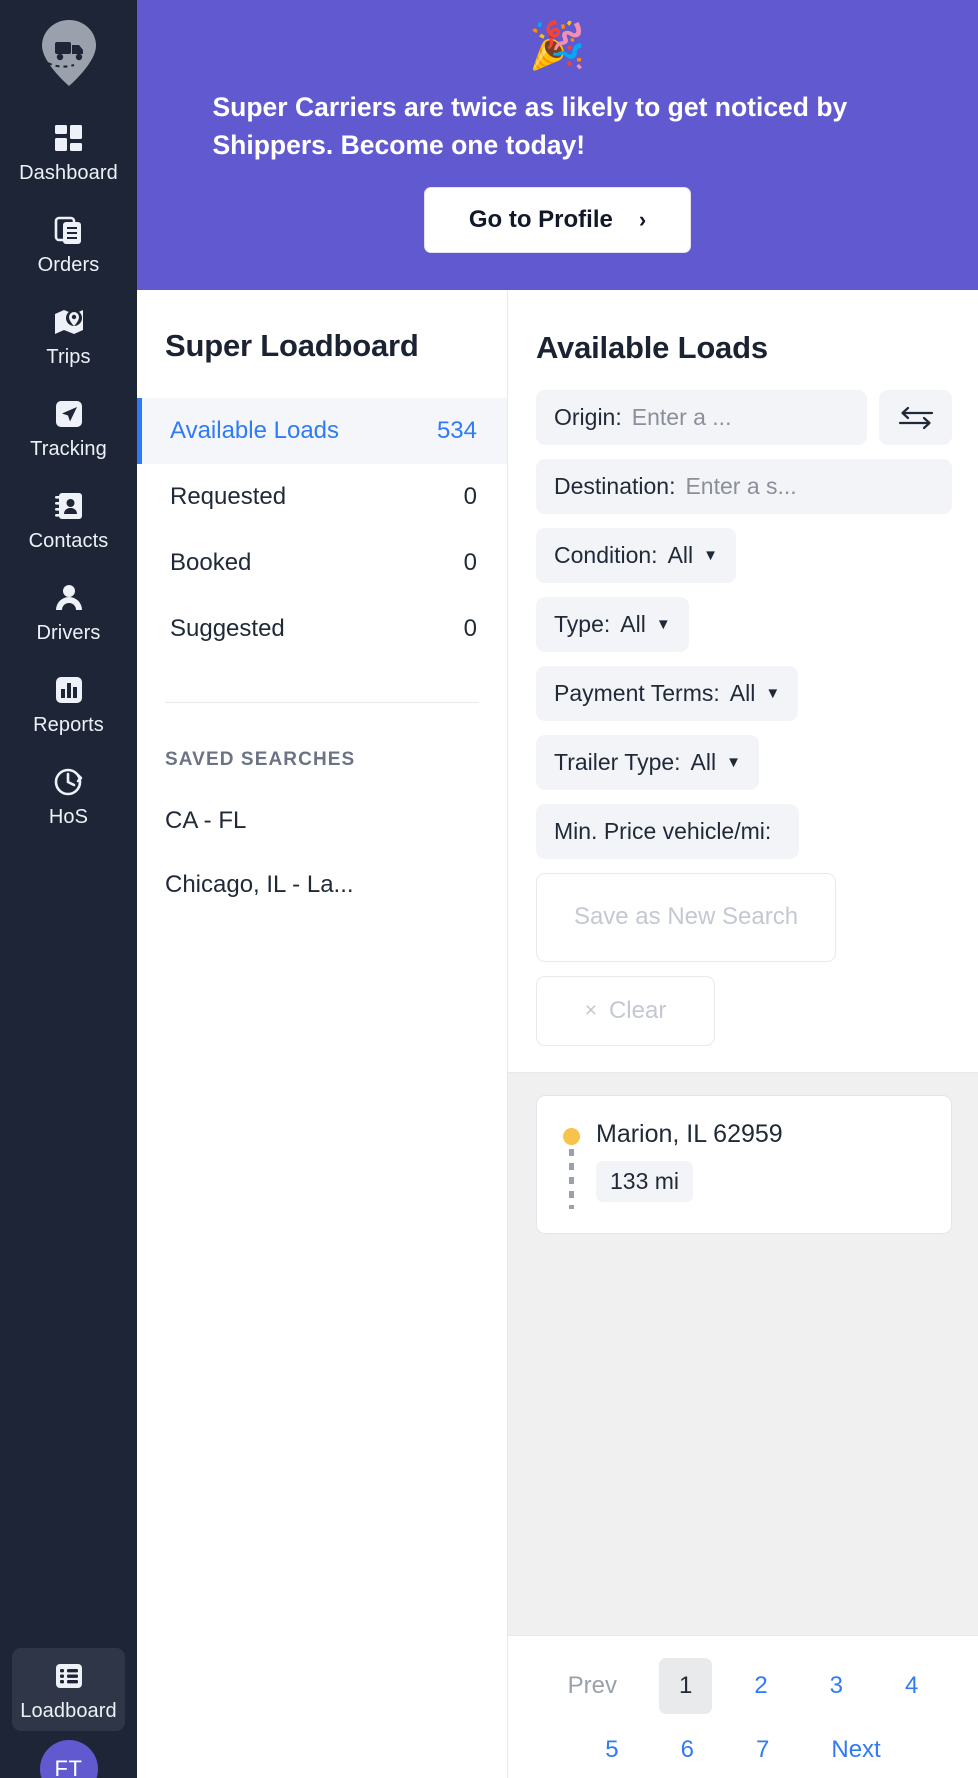 The image size is (978, 1778). I want to click on condition-label: Condition:, so click(606, 555).